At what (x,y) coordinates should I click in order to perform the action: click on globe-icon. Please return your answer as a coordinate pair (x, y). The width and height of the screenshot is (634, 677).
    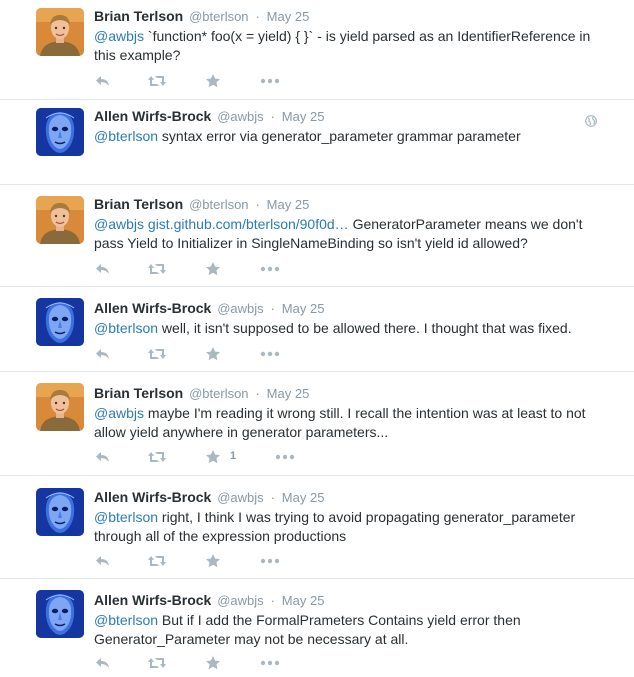
    Looking at the image, I should click on (591, 123).